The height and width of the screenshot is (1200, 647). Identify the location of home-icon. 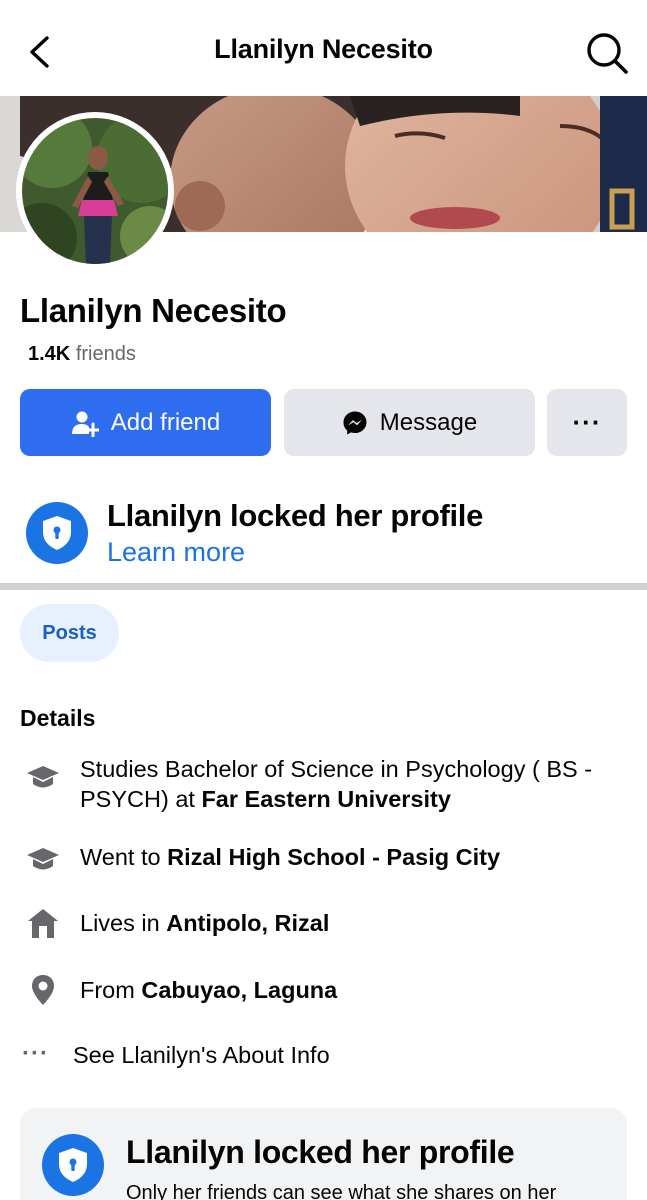
(43, 923).